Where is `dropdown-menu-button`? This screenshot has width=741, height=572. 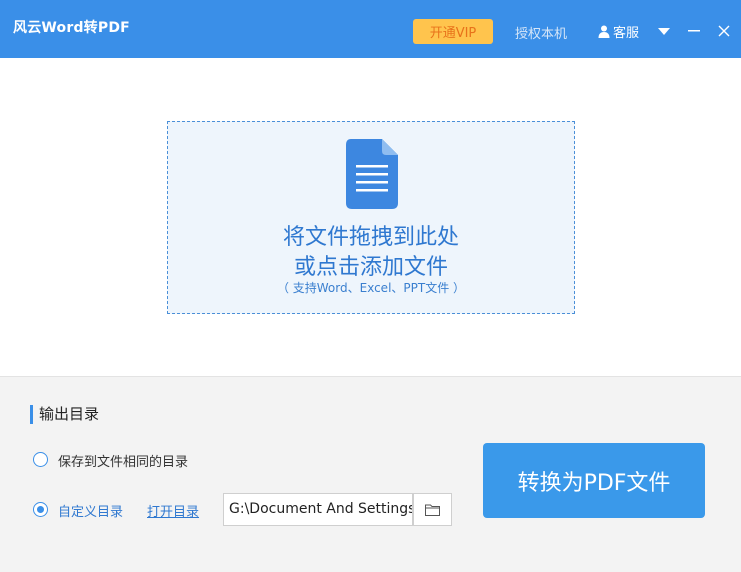 dropdown-menu-button is located at coordinates (664, 31).